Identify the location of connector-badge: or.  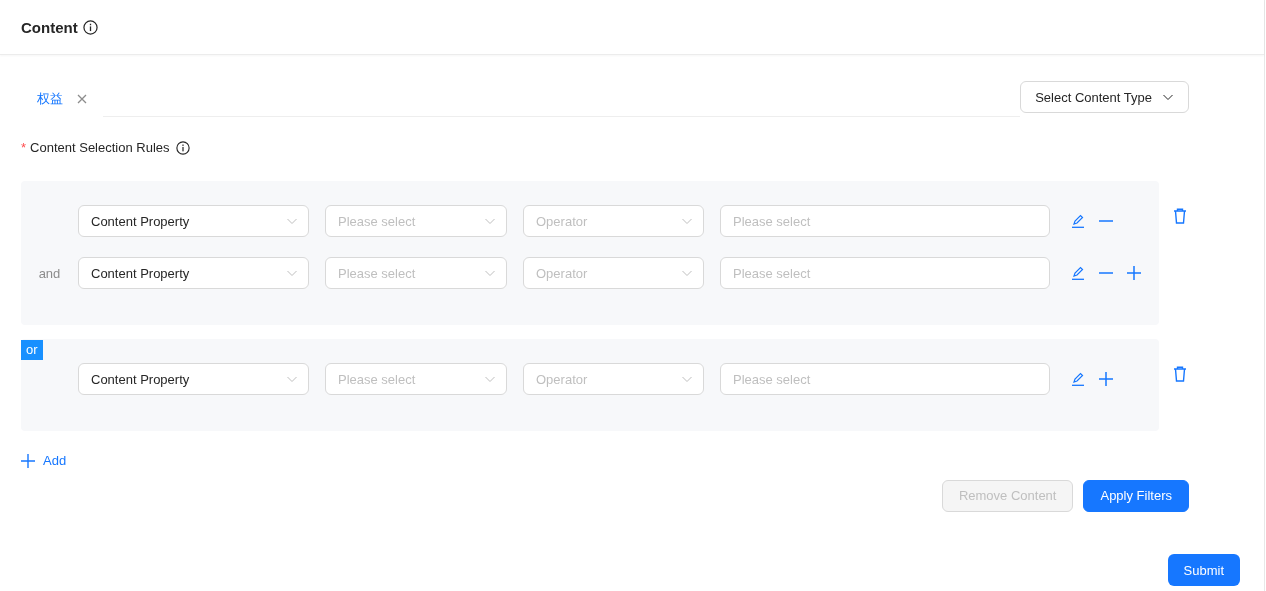
(32, 350).